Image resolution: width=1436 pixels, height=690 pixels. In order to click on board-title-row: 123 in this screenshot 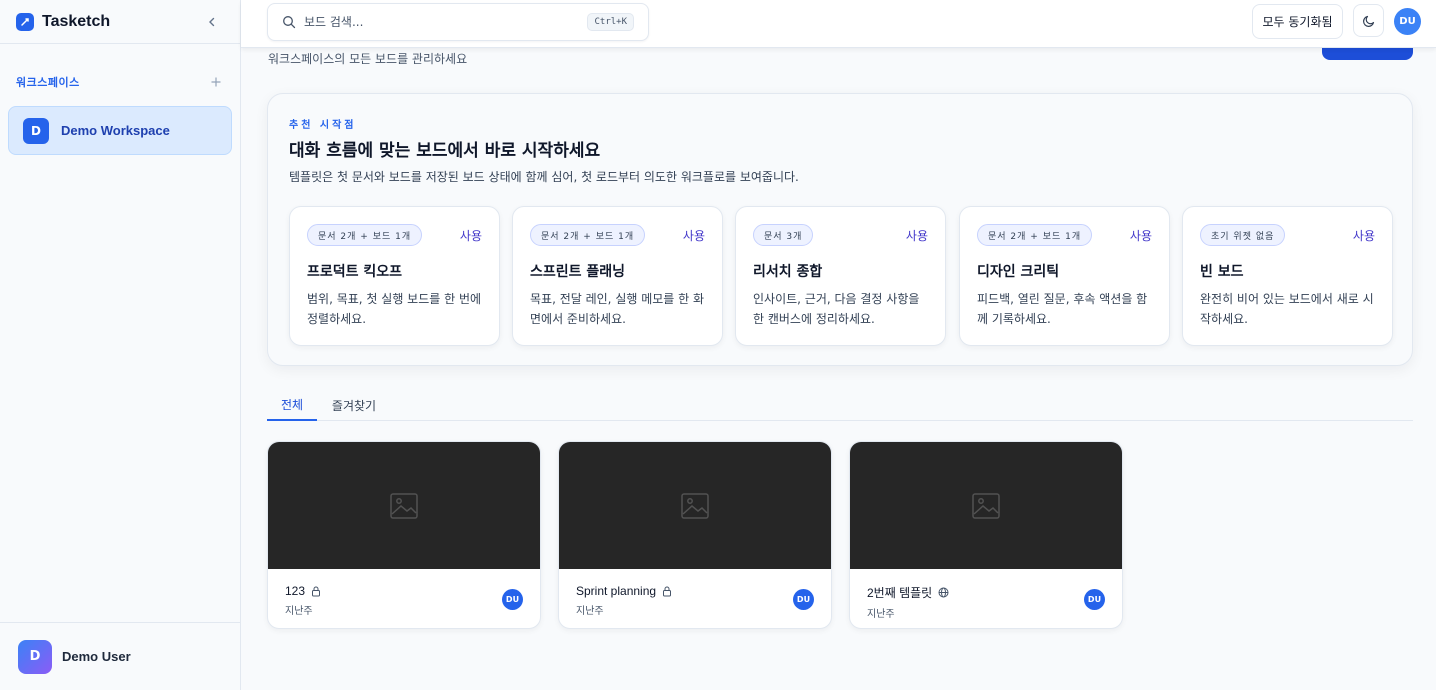, I will do `click(303, 591)`.